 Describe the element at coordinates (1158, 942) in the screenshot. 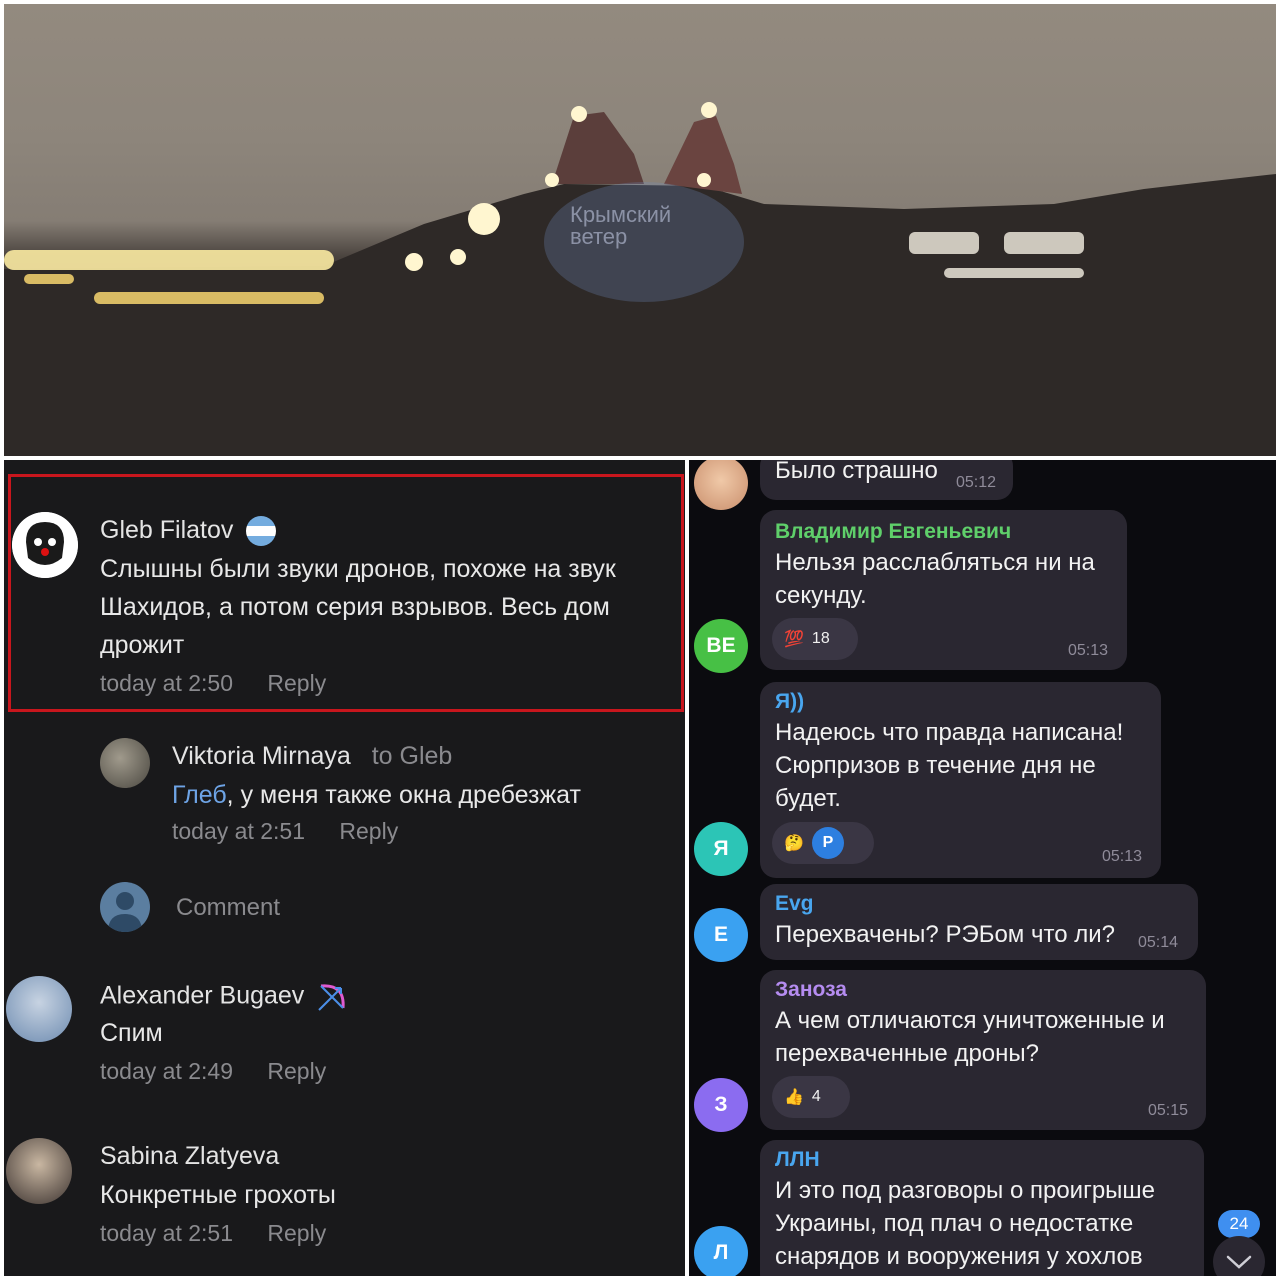

I see `message-time: 05:14` at that location.